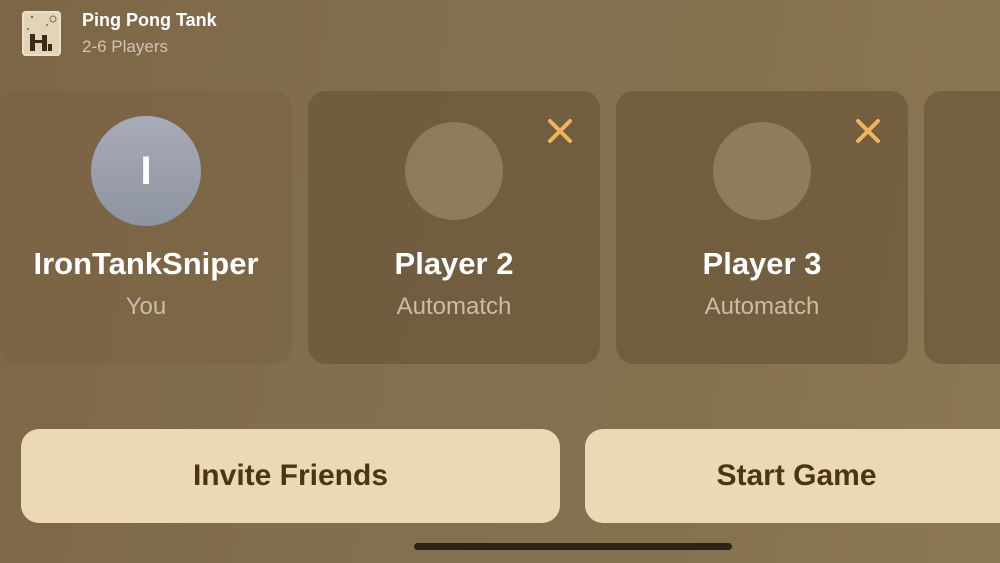 The width and height of the screenshot is (1000, 563). Describe the element at coordinates (762, 227) in the screenshot. I see `player-card-3: Player 3 Automatch` at that location.